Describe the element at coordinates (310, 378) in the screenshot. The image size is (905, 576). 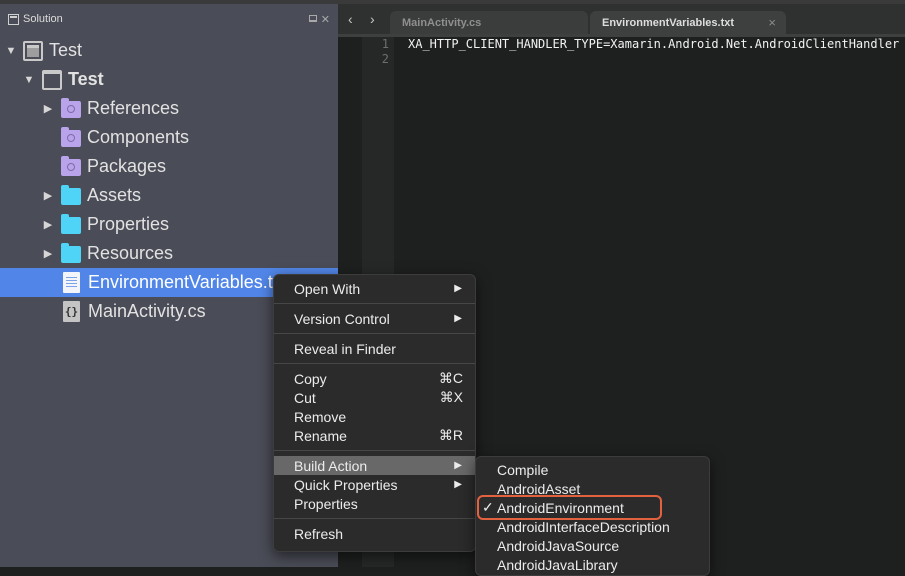
I see `menu-item-label: Copy` at that location.